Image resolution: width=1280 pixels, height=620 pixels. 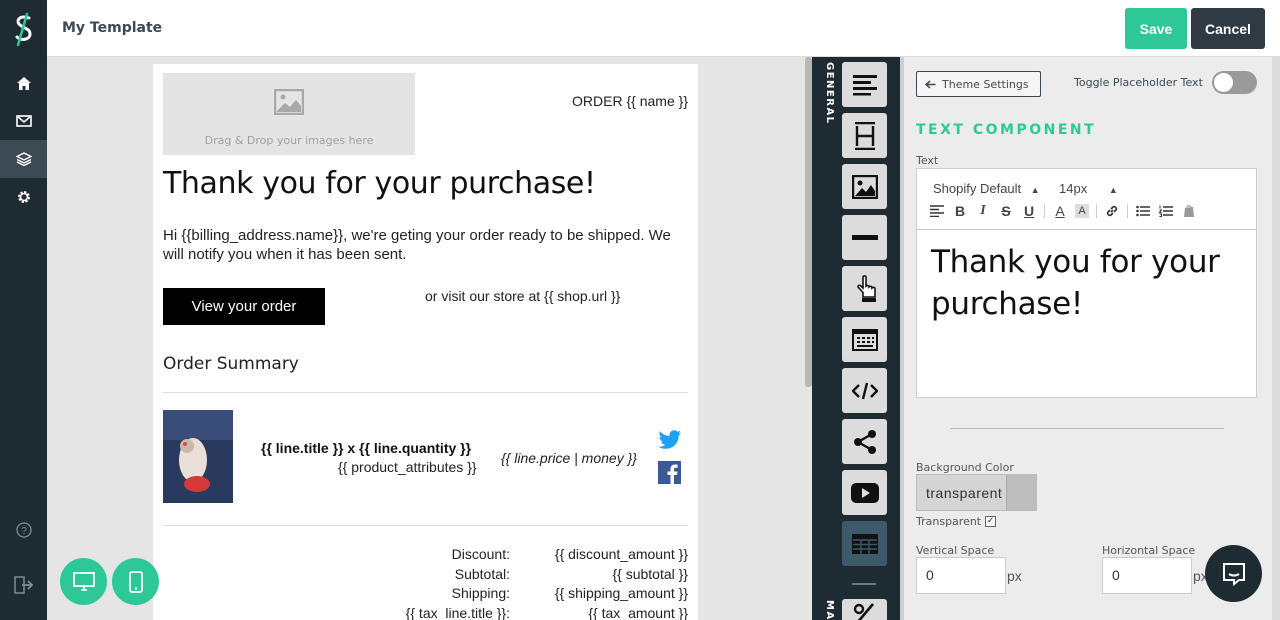 What do you see at coordinates (1228, 28) in the screenshot?
I see `cancel-button: Cancel` at bounding box center [1228, 28].